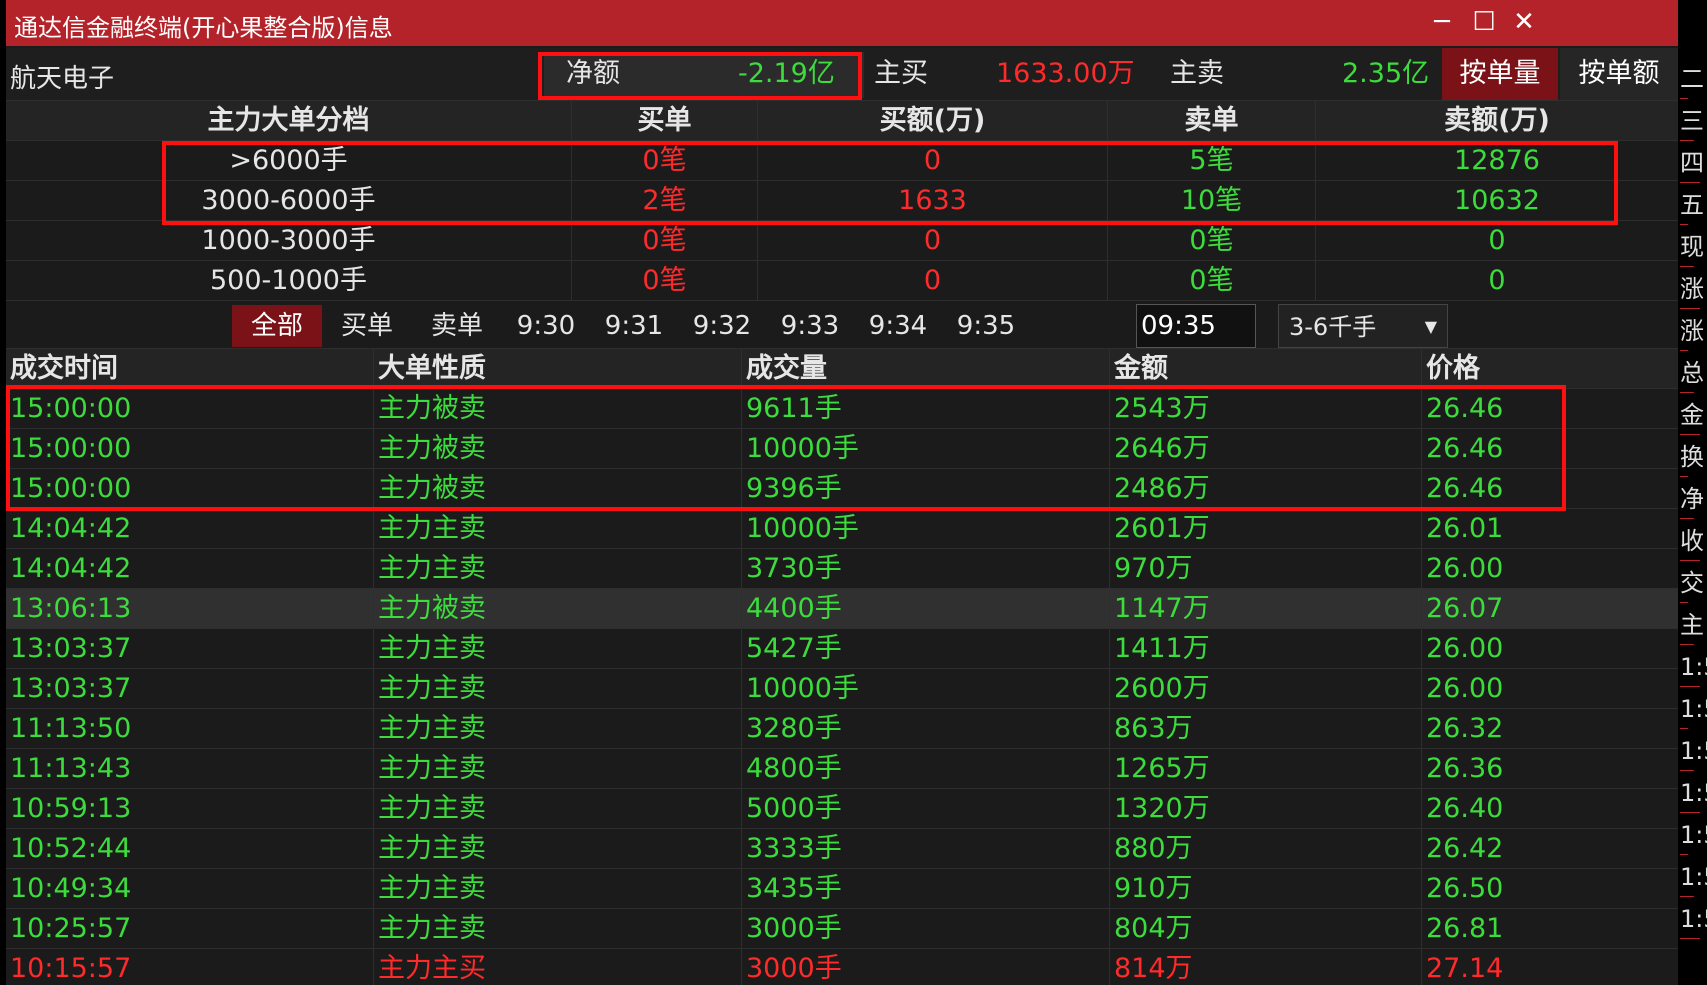 The image size is (1707, 985). What do you see at coordinates (1692, 121) in the screenshot?
I see `edge-label: 三` at bounding box center [1692, 121].